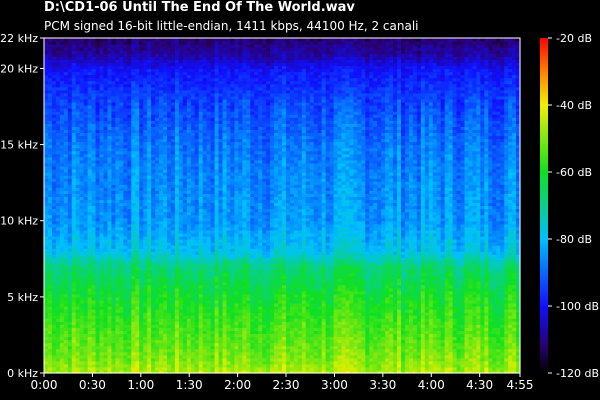  What do you see at coordinates (574, 172) in the screenshot?
I see `colorbar-tick-label: -60 dB` at bounding box center [574, 172].